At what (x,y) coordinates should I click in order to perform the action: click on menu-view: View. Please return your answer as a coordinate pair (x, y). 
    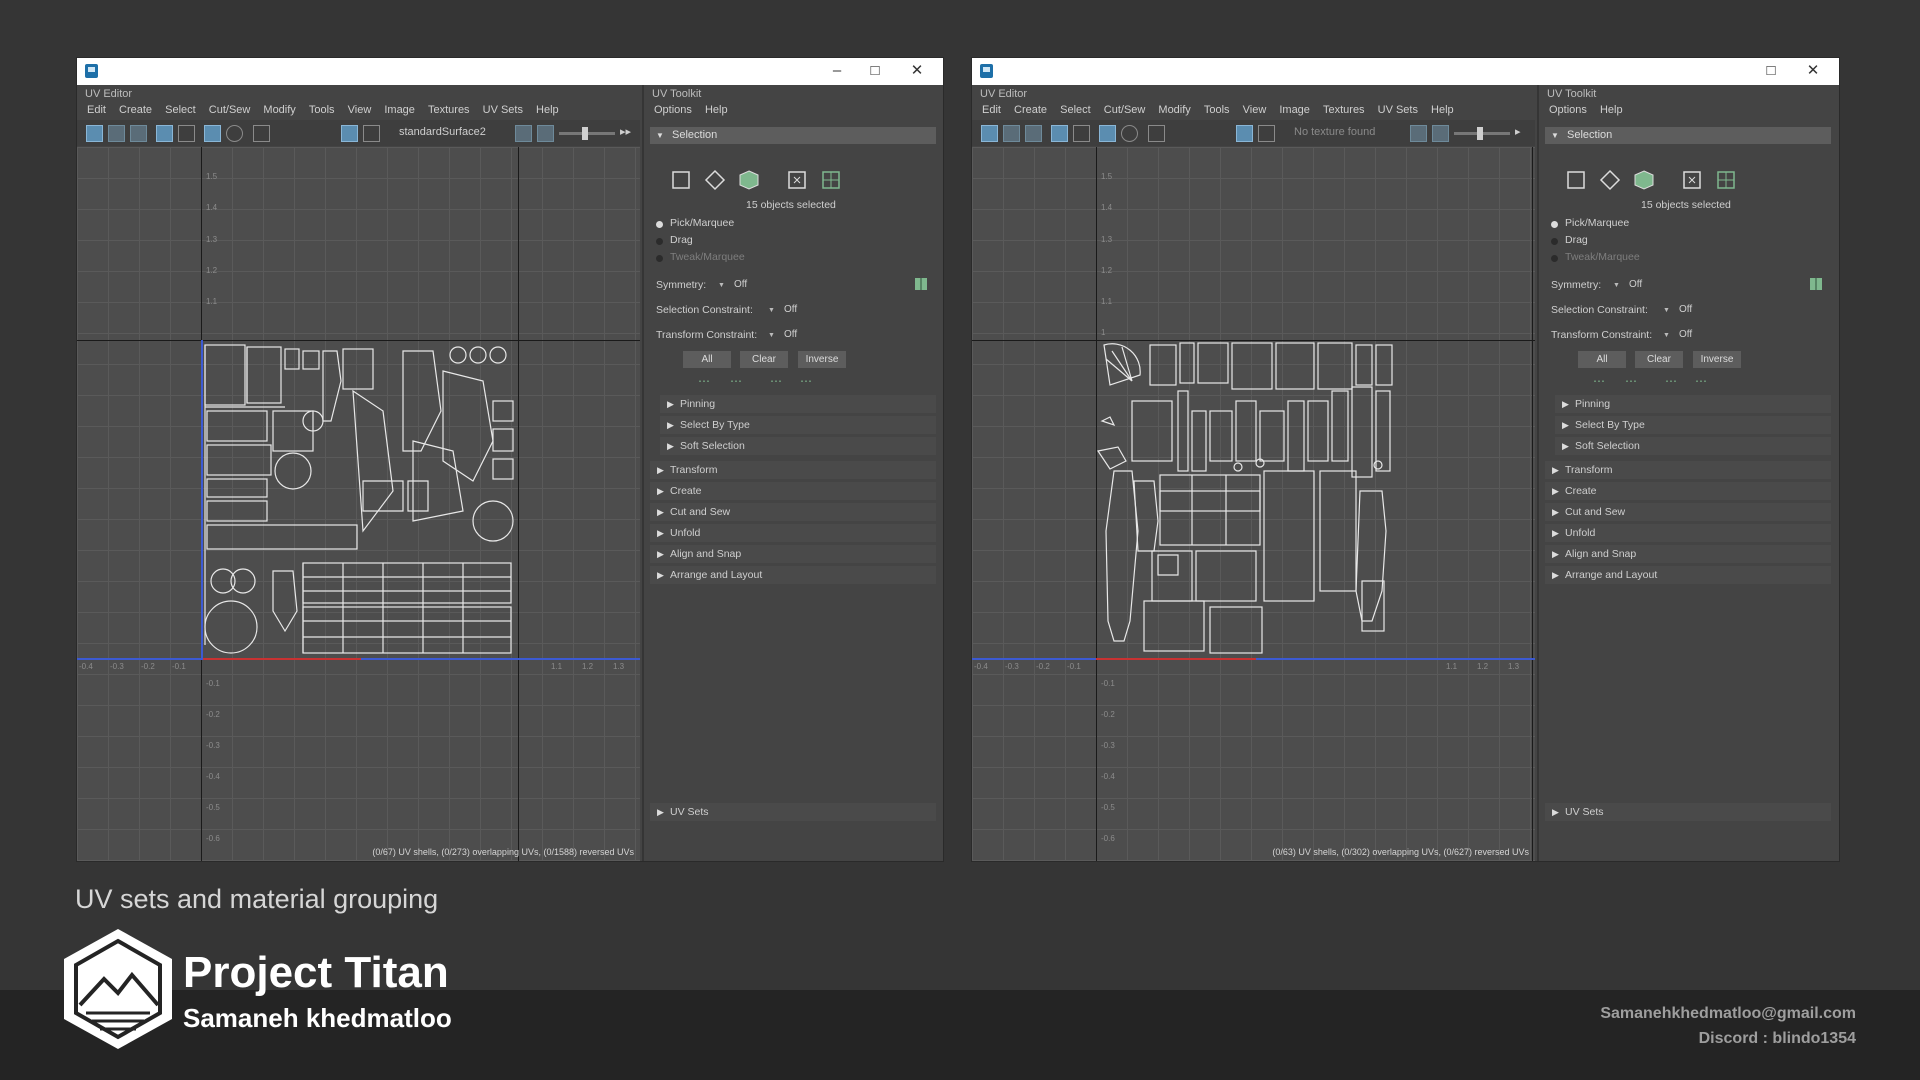
    Looking at the image, I should click on (1255, 110).